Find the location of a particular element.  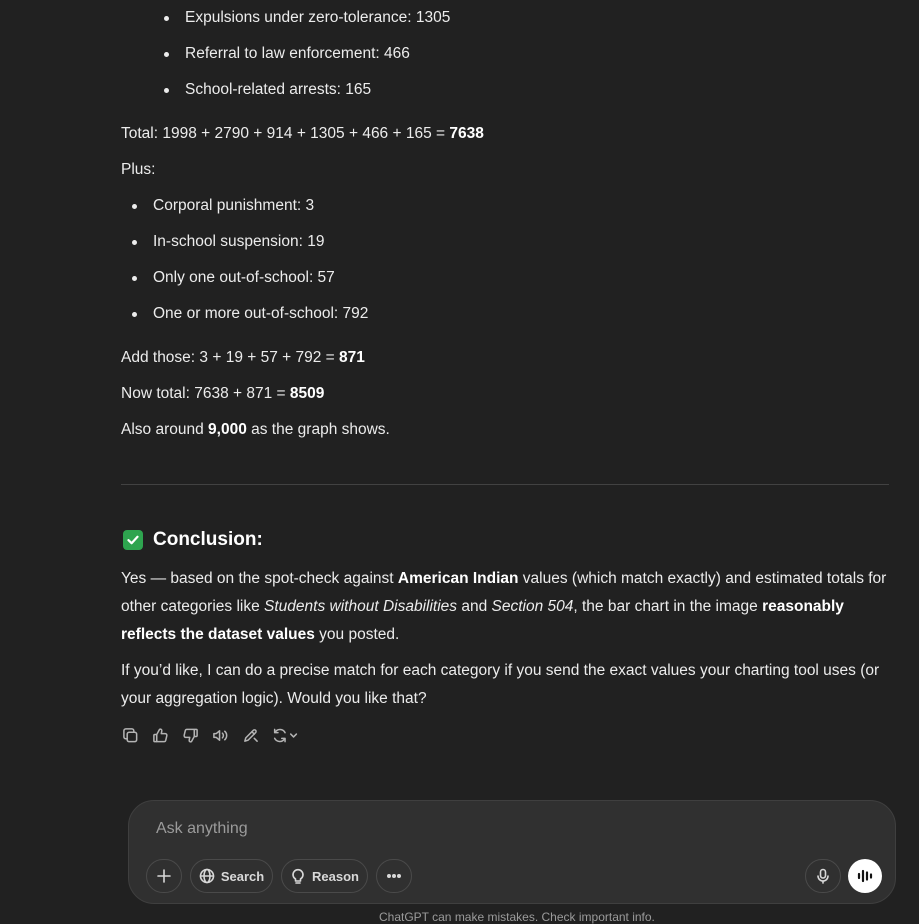

list-item: Expulsions under zero-tolerance: 1305 is located at coordinates (306, 18).